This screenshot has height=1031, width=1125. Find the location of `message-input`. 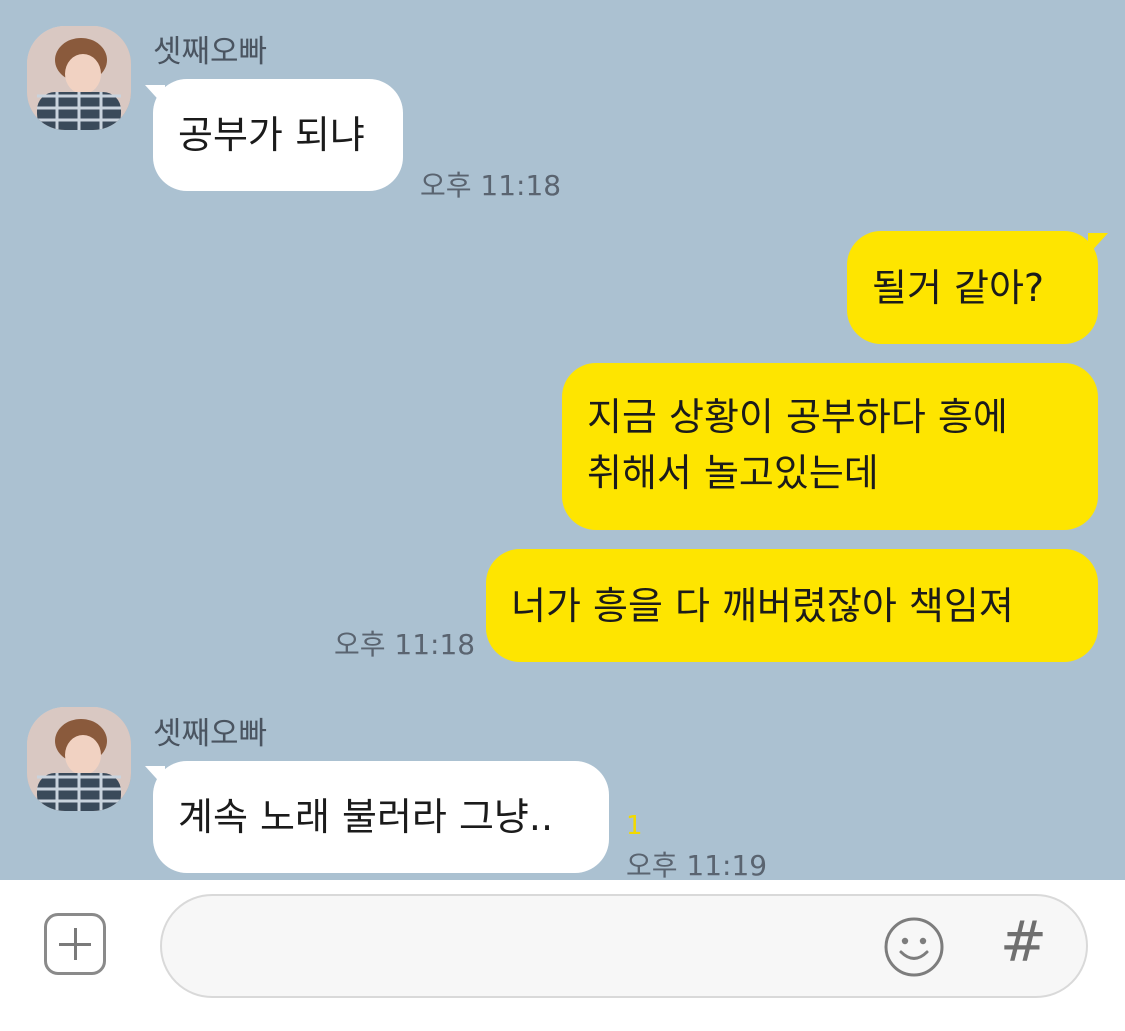

message-input is located at coordinates (624, 946).